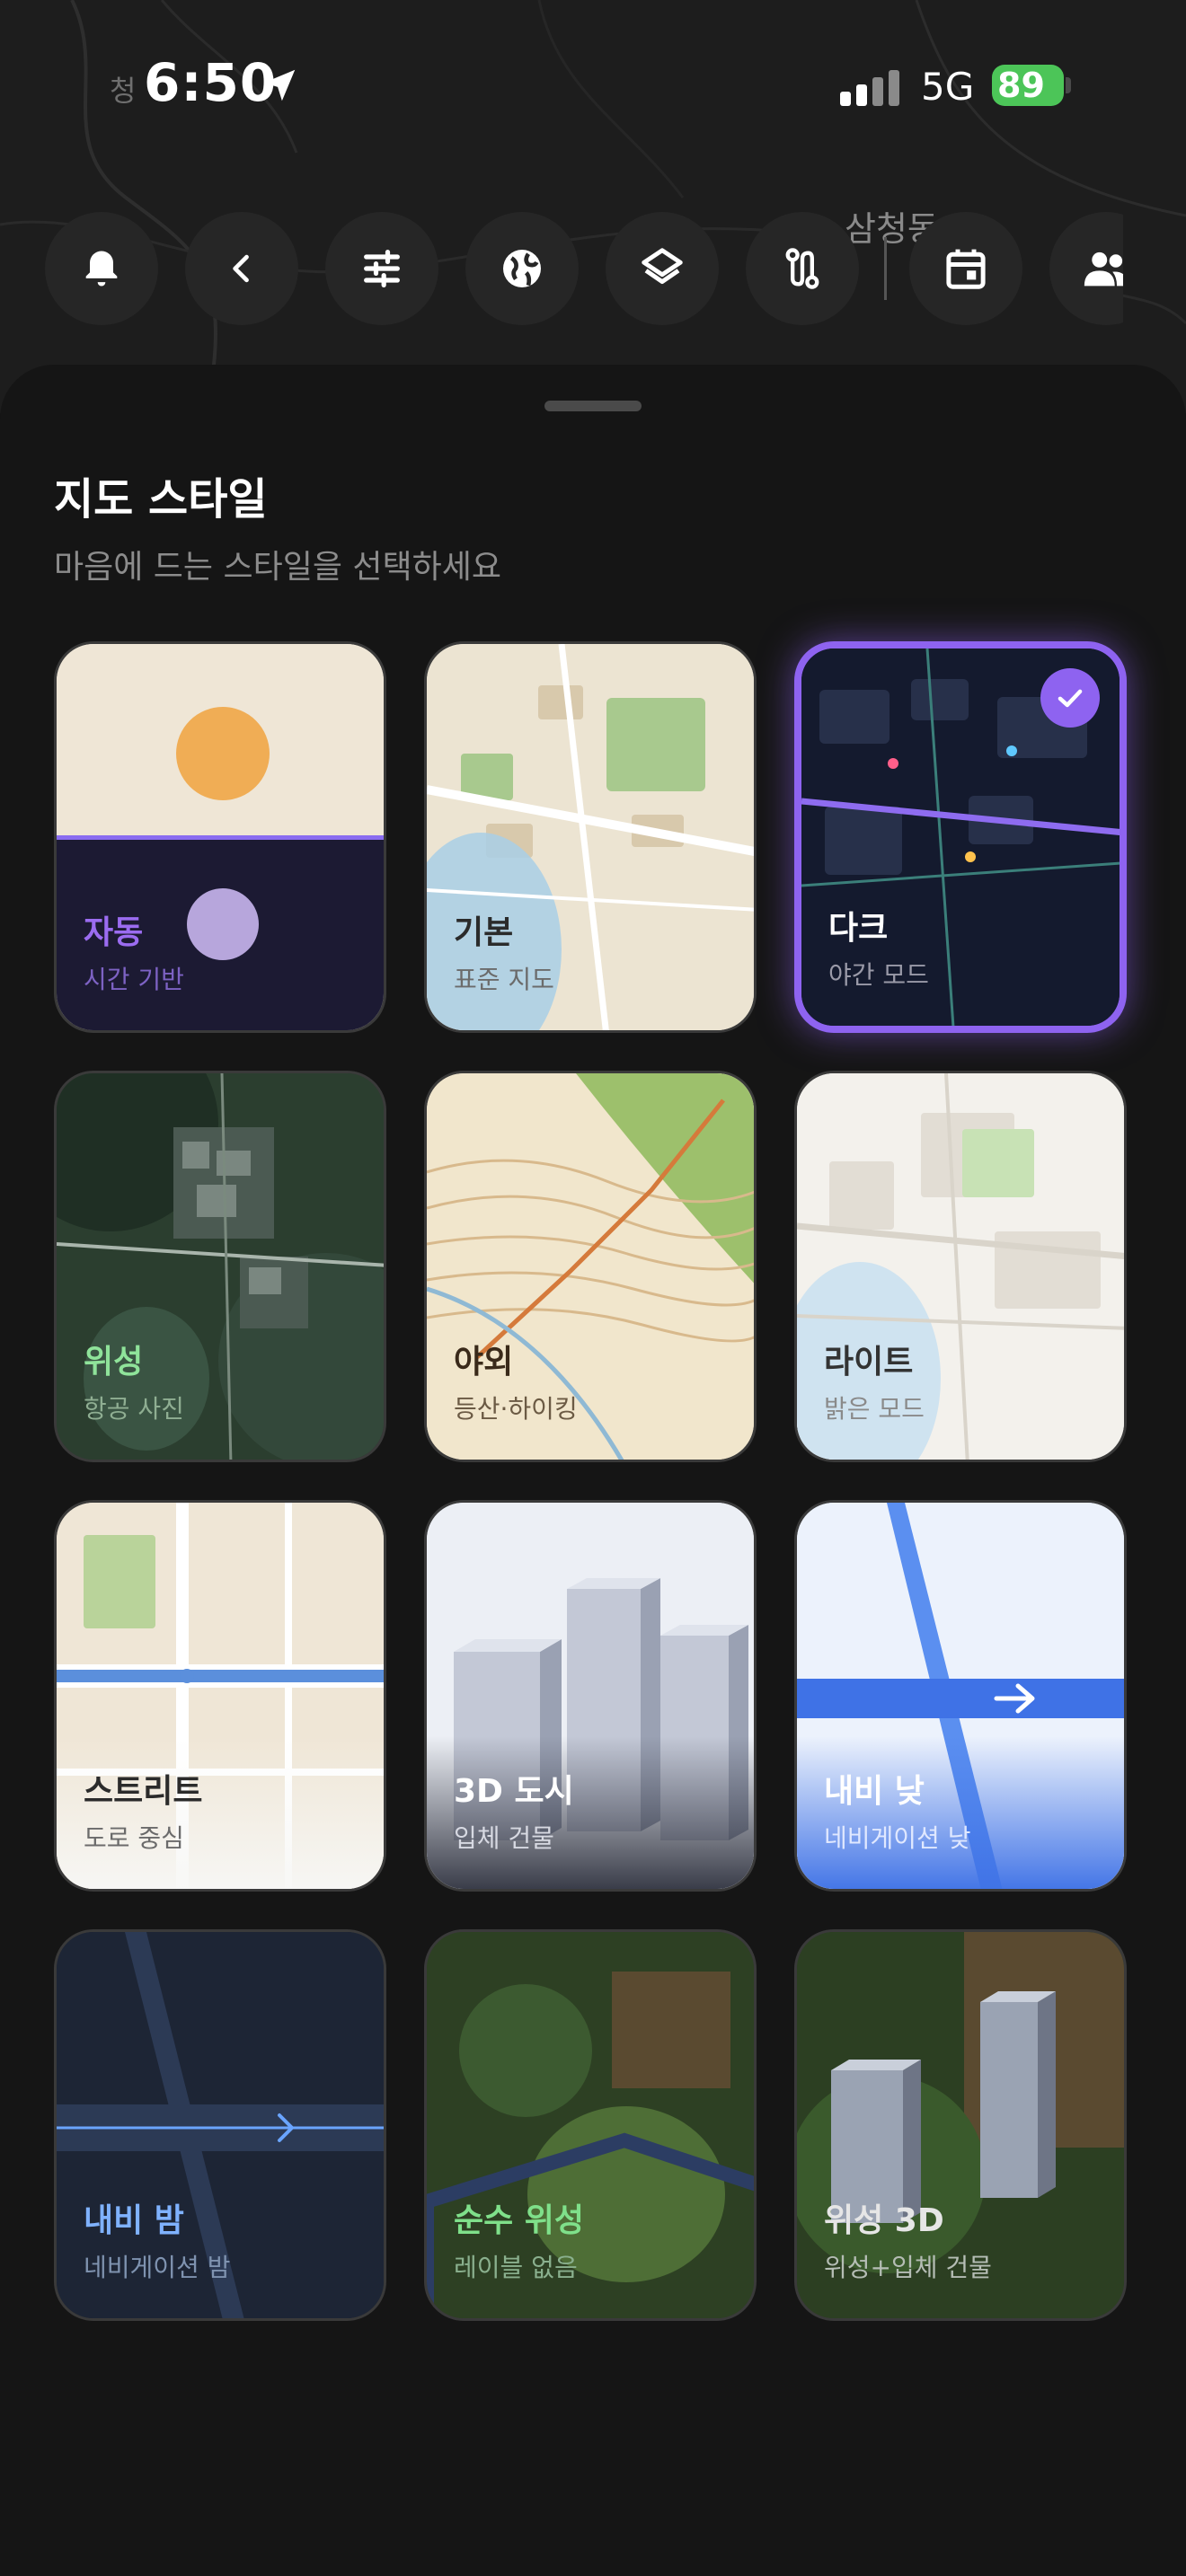 The image size is (1186, 2576). I want to click on style-sublabel: 도로 중심, so click(134, 1838).